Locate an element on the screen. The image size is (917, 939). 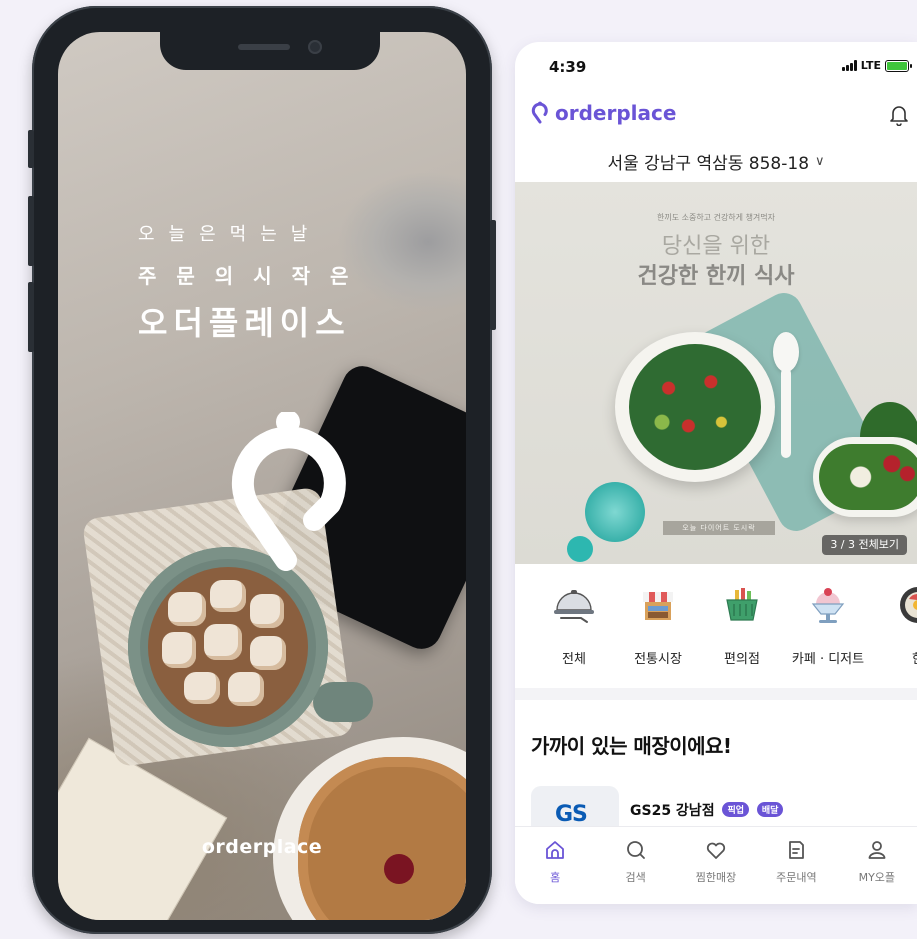
nav-label: 주문내역 is located at coordinates (796, 877).